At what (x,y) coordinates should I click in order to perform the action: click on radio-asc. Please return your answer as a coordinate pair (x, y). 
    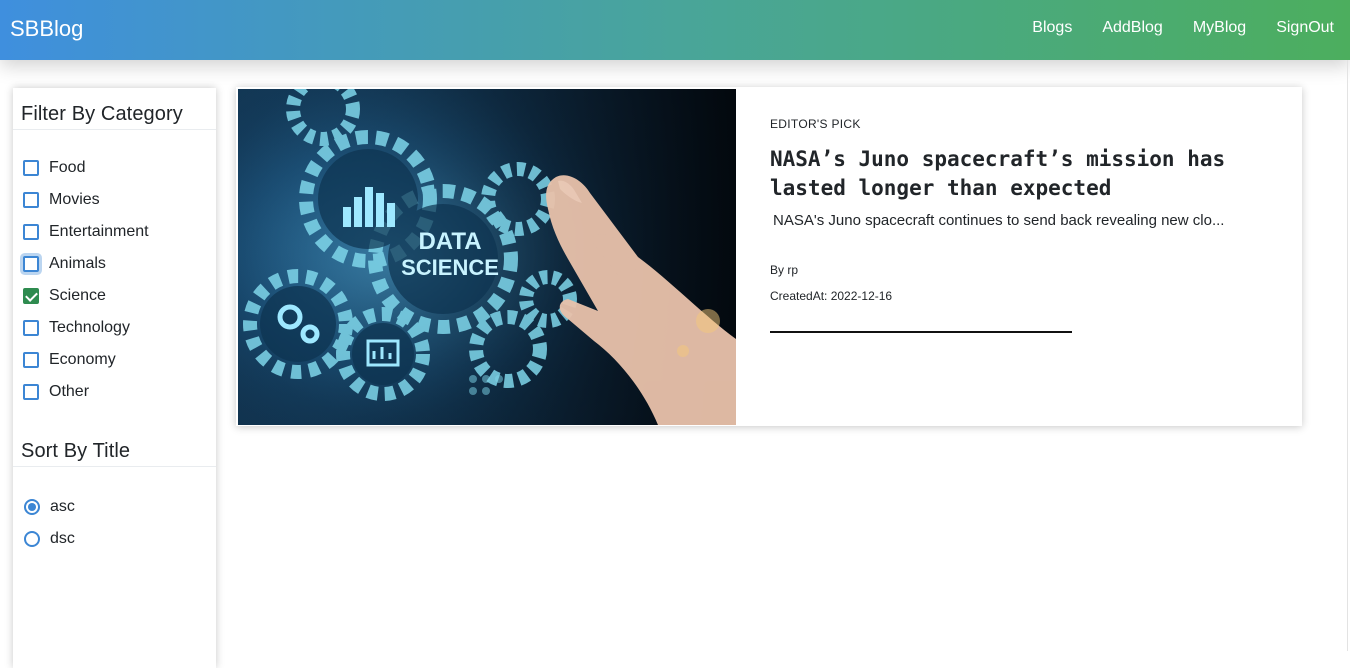
    Looking at the image, I should click on (32, 507).